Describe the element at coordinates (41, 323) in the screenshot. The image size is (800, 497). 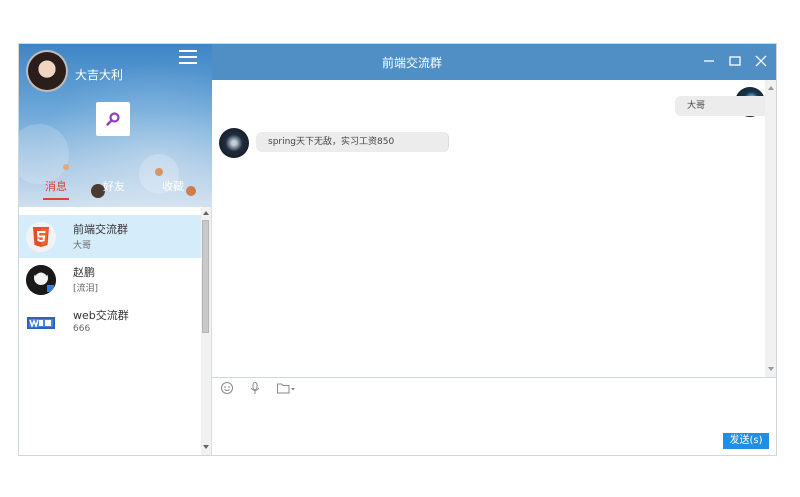
I see `web-logo-icon` at that location.